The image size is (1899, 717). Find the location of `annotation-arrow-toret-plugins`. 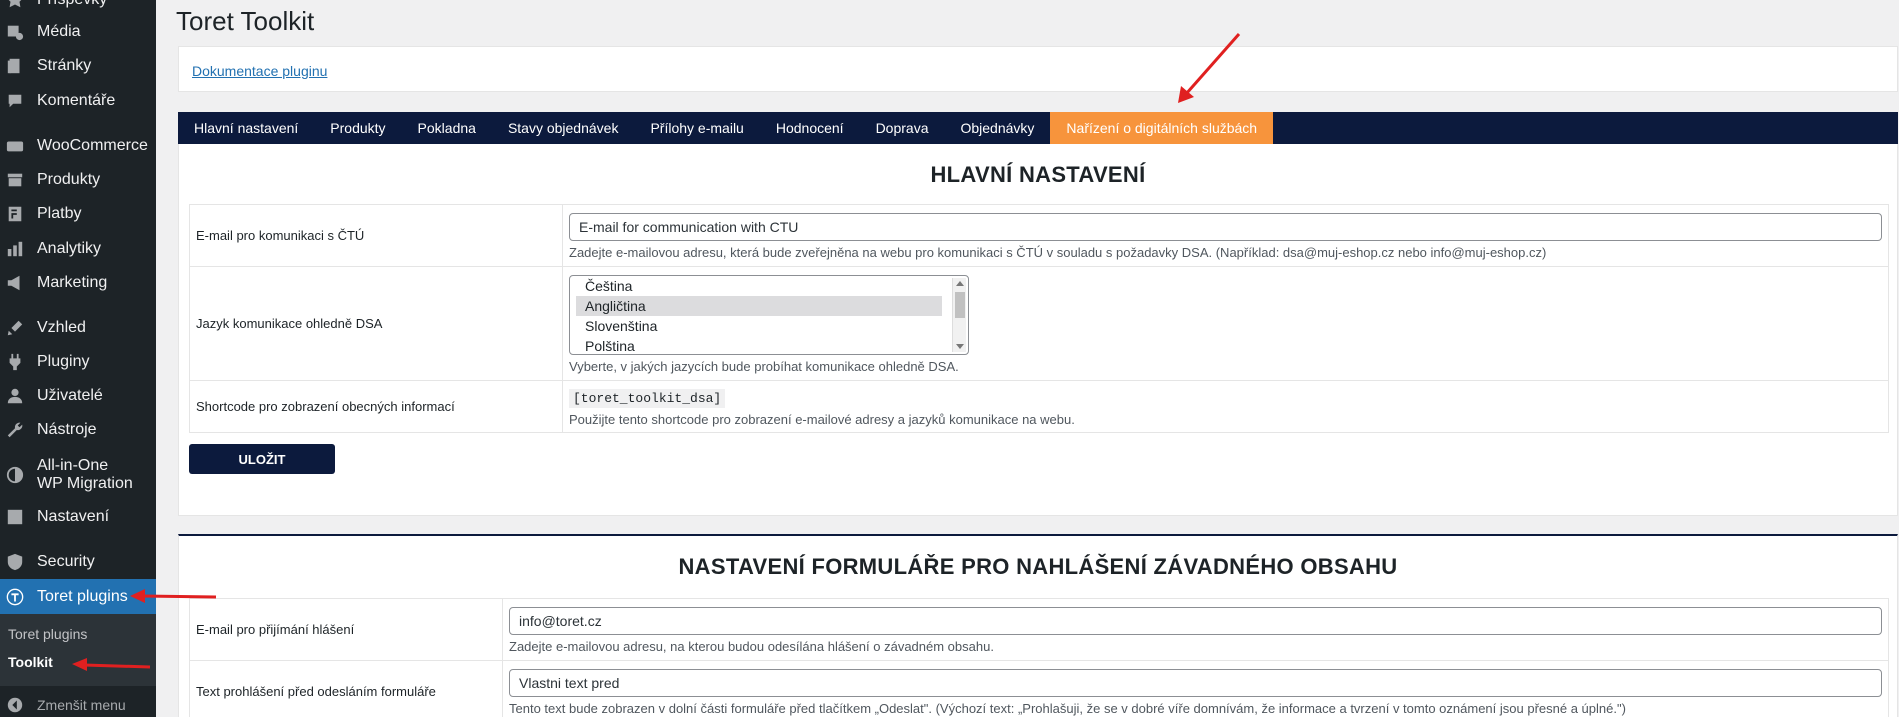

annotation-arrow-toret-plugins is located at coordinates (173, 596).